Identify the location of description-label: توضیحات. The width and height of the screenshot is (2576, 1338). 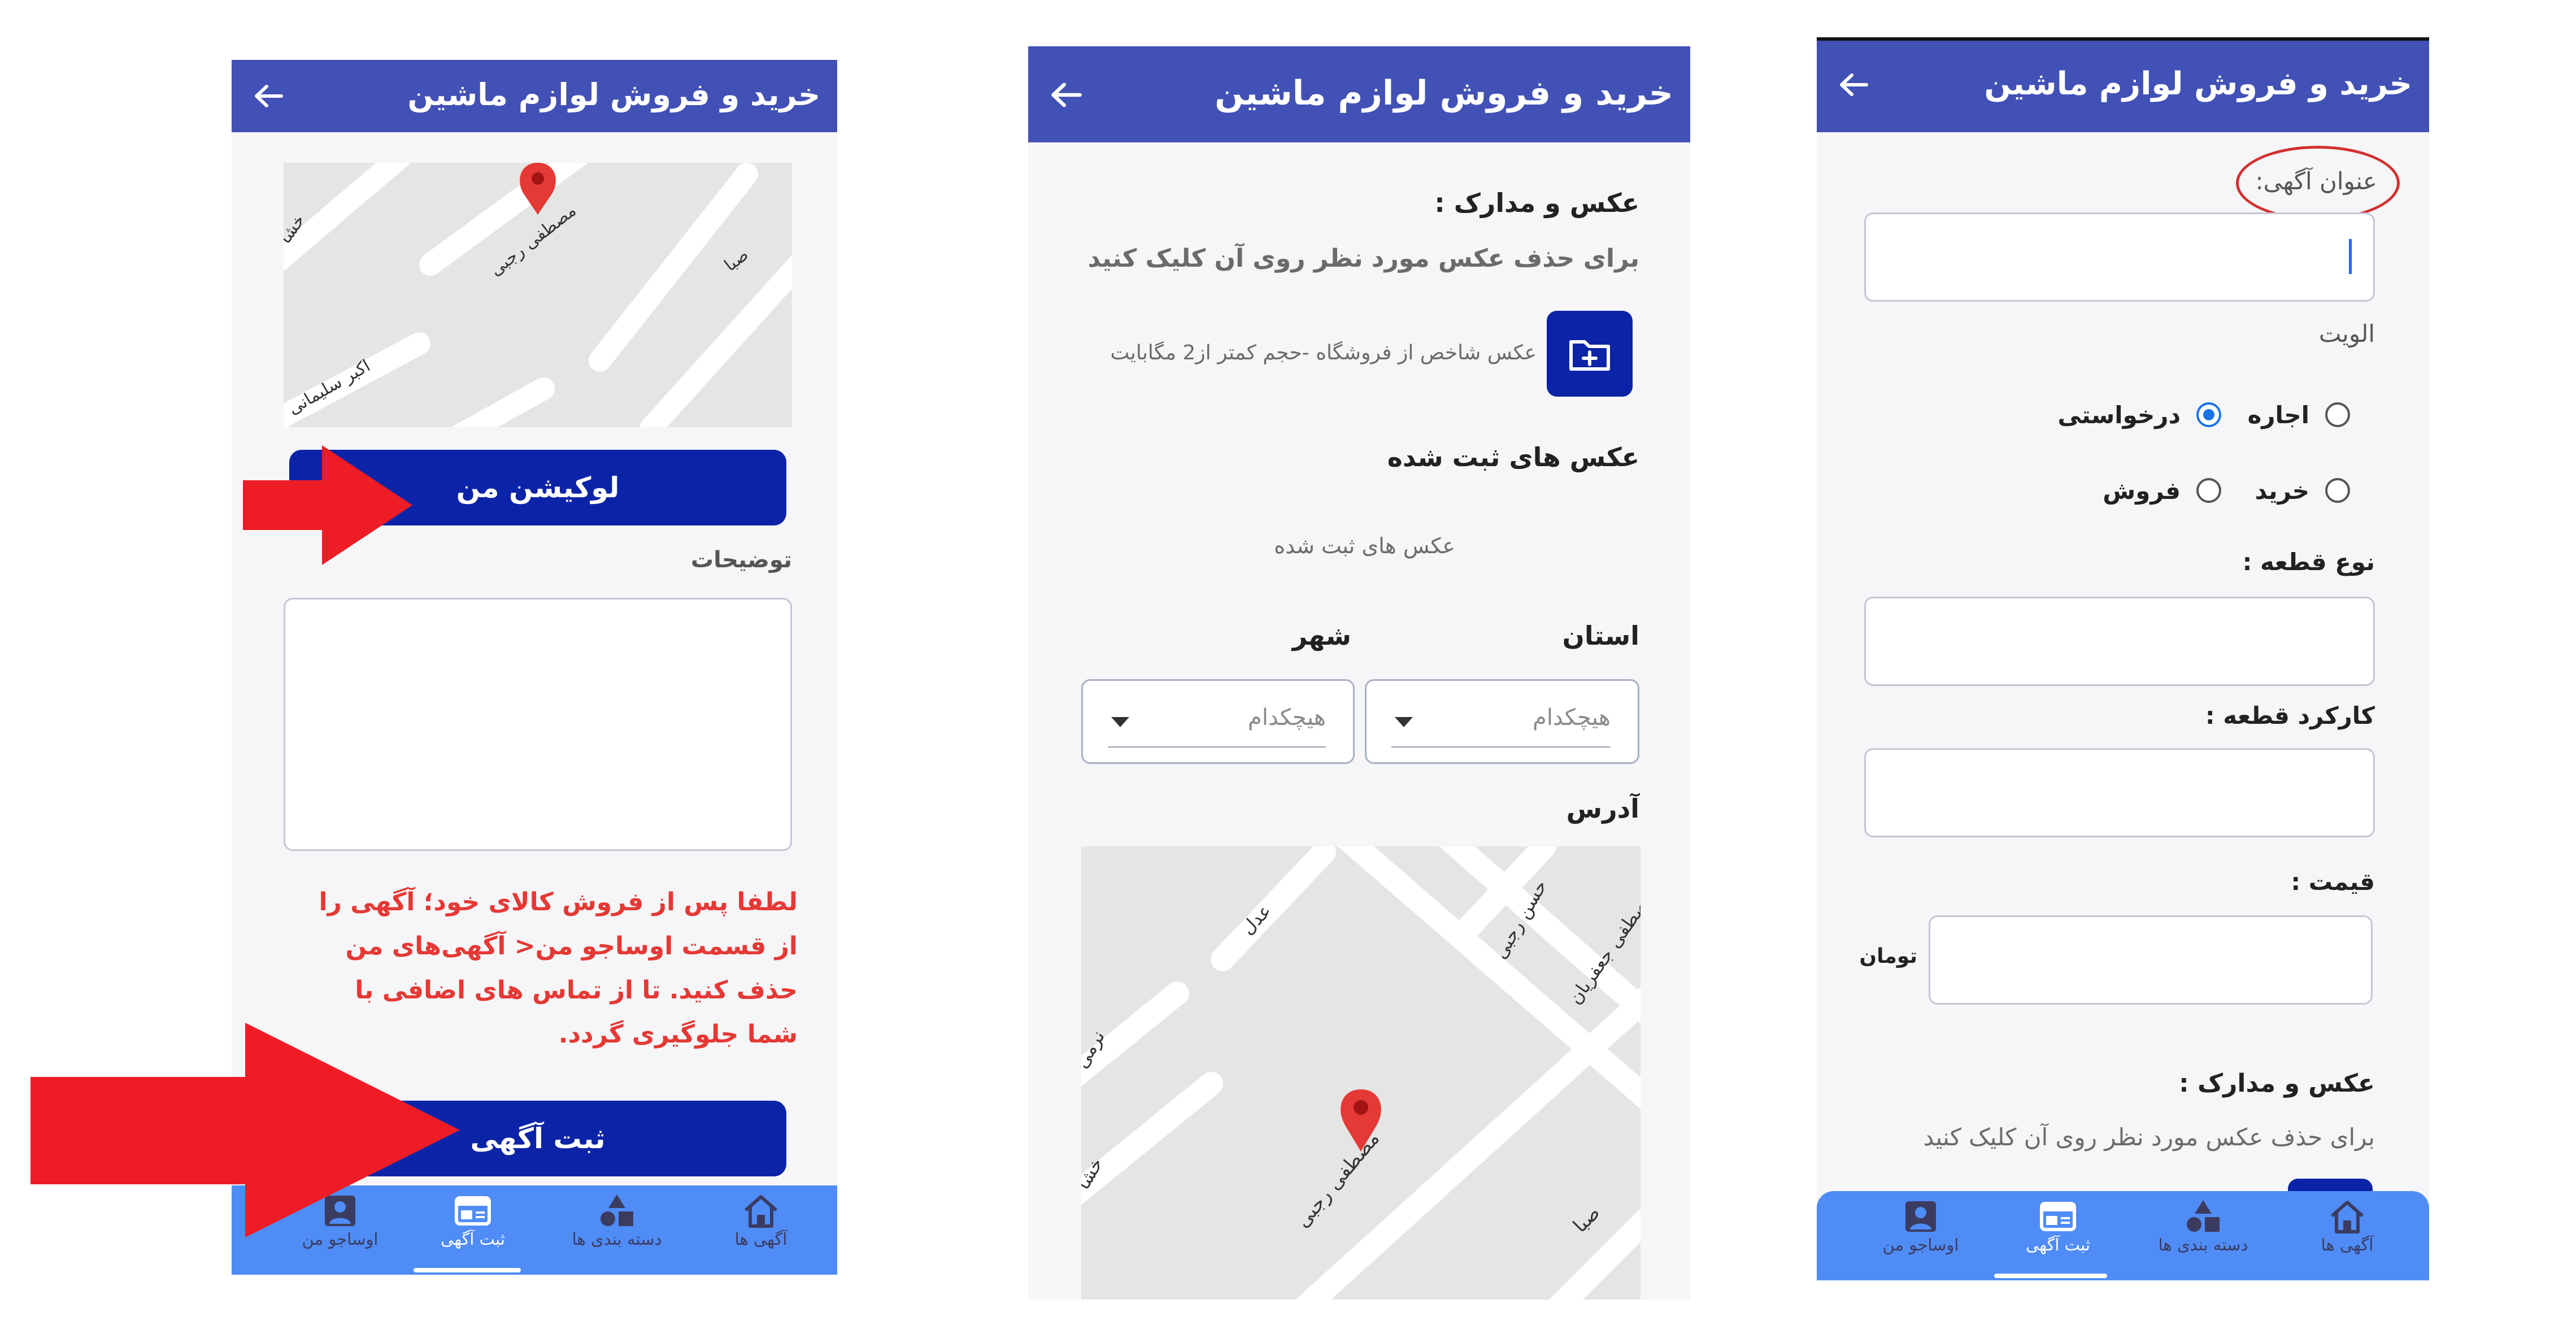
(741, 560).